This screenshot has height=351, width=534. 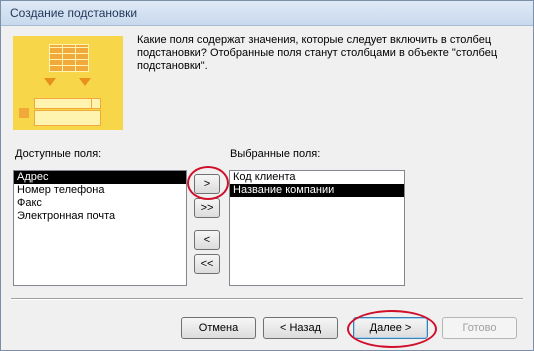 What do you see at coordinates (479, 328) in the screenshot?
I see `finish-button: Готово` at bounding box center [479, 328].